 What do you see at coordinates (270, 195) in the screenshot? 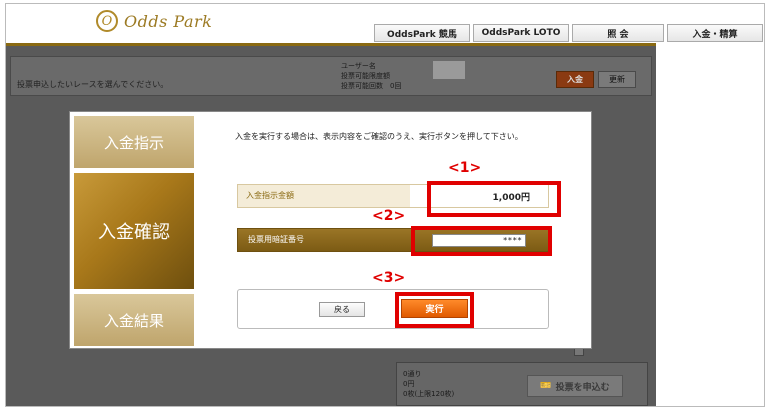
I see `deposit-amount-label: 入金指示金額` at bounding box center [270, 195].